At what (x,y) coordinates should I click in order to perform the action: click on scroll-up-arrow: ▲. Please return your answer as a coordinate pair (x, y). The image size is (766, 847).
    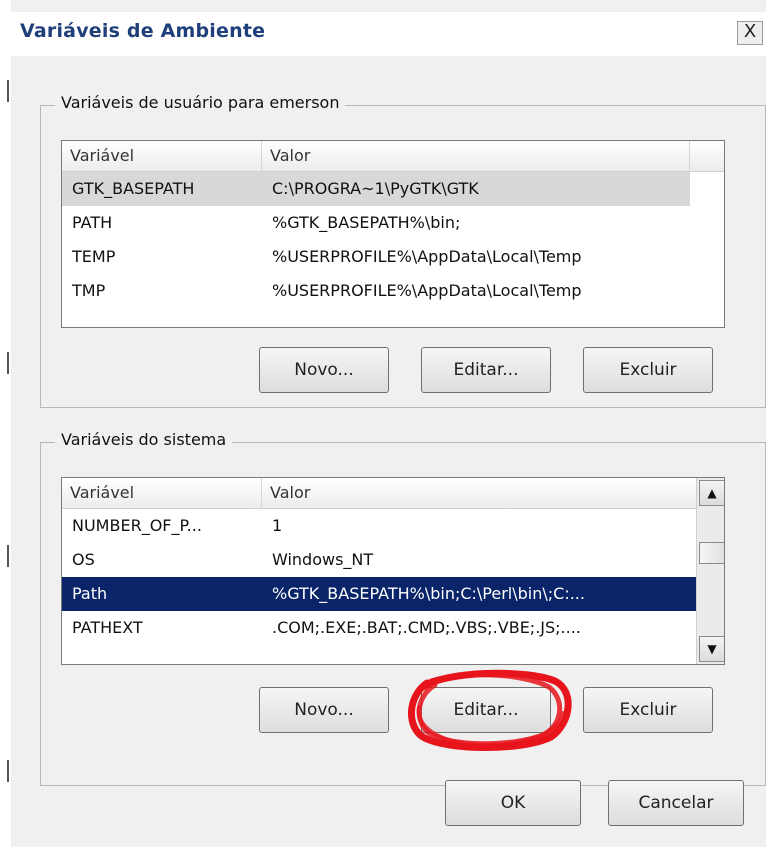
    Looking at the image, I should click on (711, 493).